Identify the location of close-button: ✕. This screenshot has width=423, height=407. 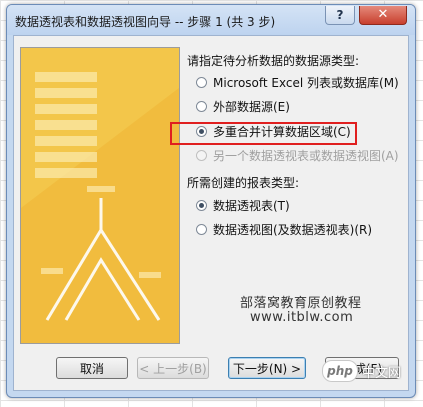
(383, 15).